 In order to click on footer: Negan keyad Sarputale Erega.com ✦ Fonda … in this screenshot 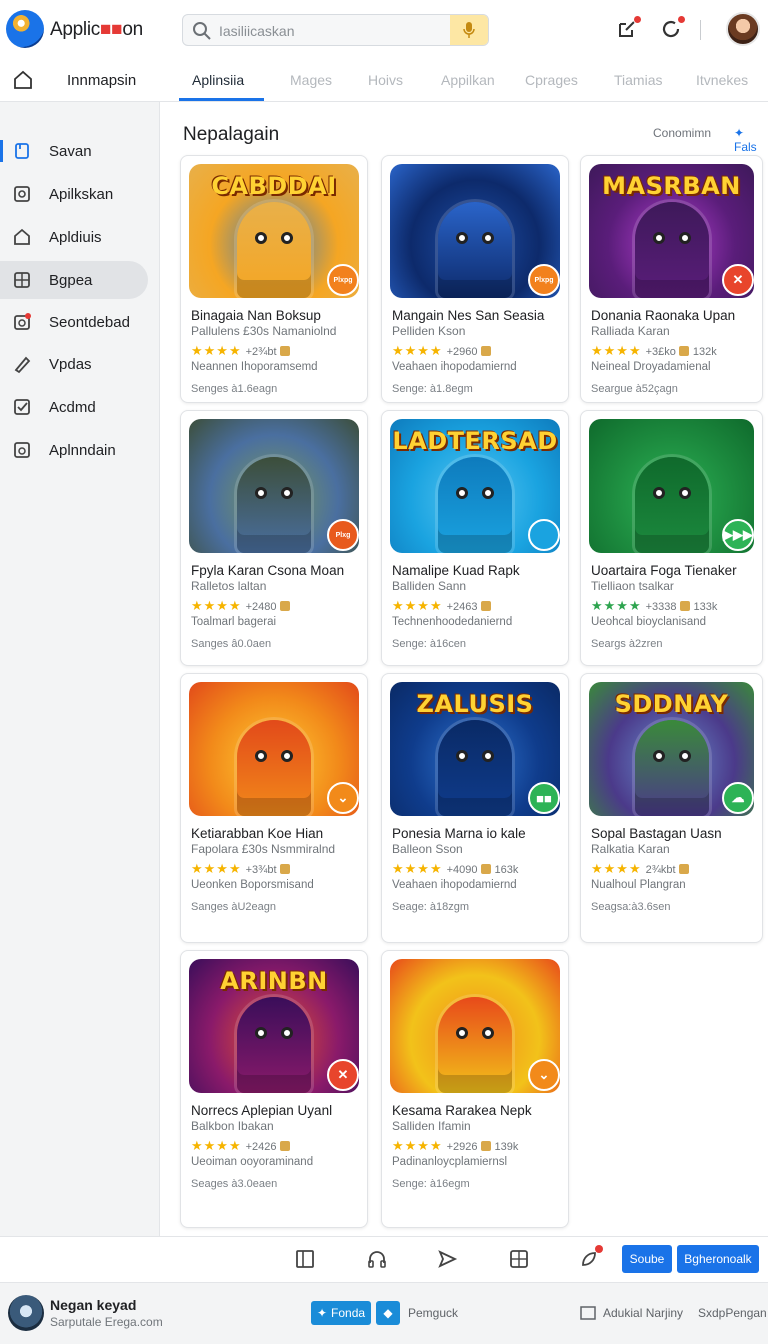, I will do `click(384, 1313)`.